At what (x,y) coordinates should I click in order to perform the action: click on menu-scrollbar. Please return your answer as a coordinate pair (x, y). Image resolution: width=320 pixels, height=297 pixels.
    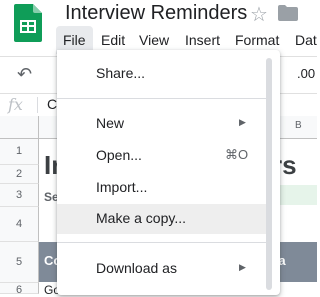
    Looking at the image, I should click on (269, 174).